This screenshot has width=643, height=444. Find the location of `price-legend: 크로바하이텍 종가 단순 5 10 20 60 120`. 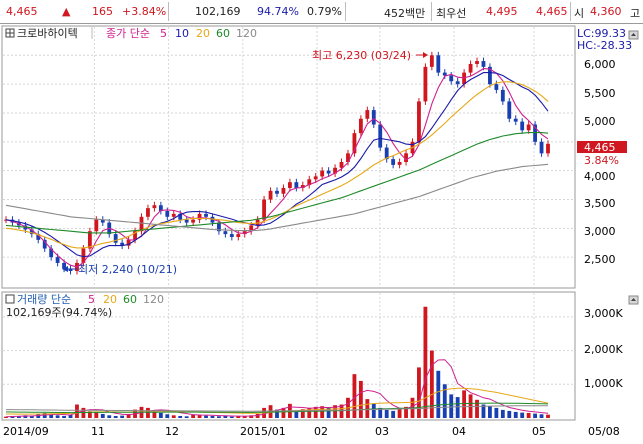

price-legend: 크로바하이텍 종가 단순 5 10 20 60 120 is located at coordinates (131, 33).